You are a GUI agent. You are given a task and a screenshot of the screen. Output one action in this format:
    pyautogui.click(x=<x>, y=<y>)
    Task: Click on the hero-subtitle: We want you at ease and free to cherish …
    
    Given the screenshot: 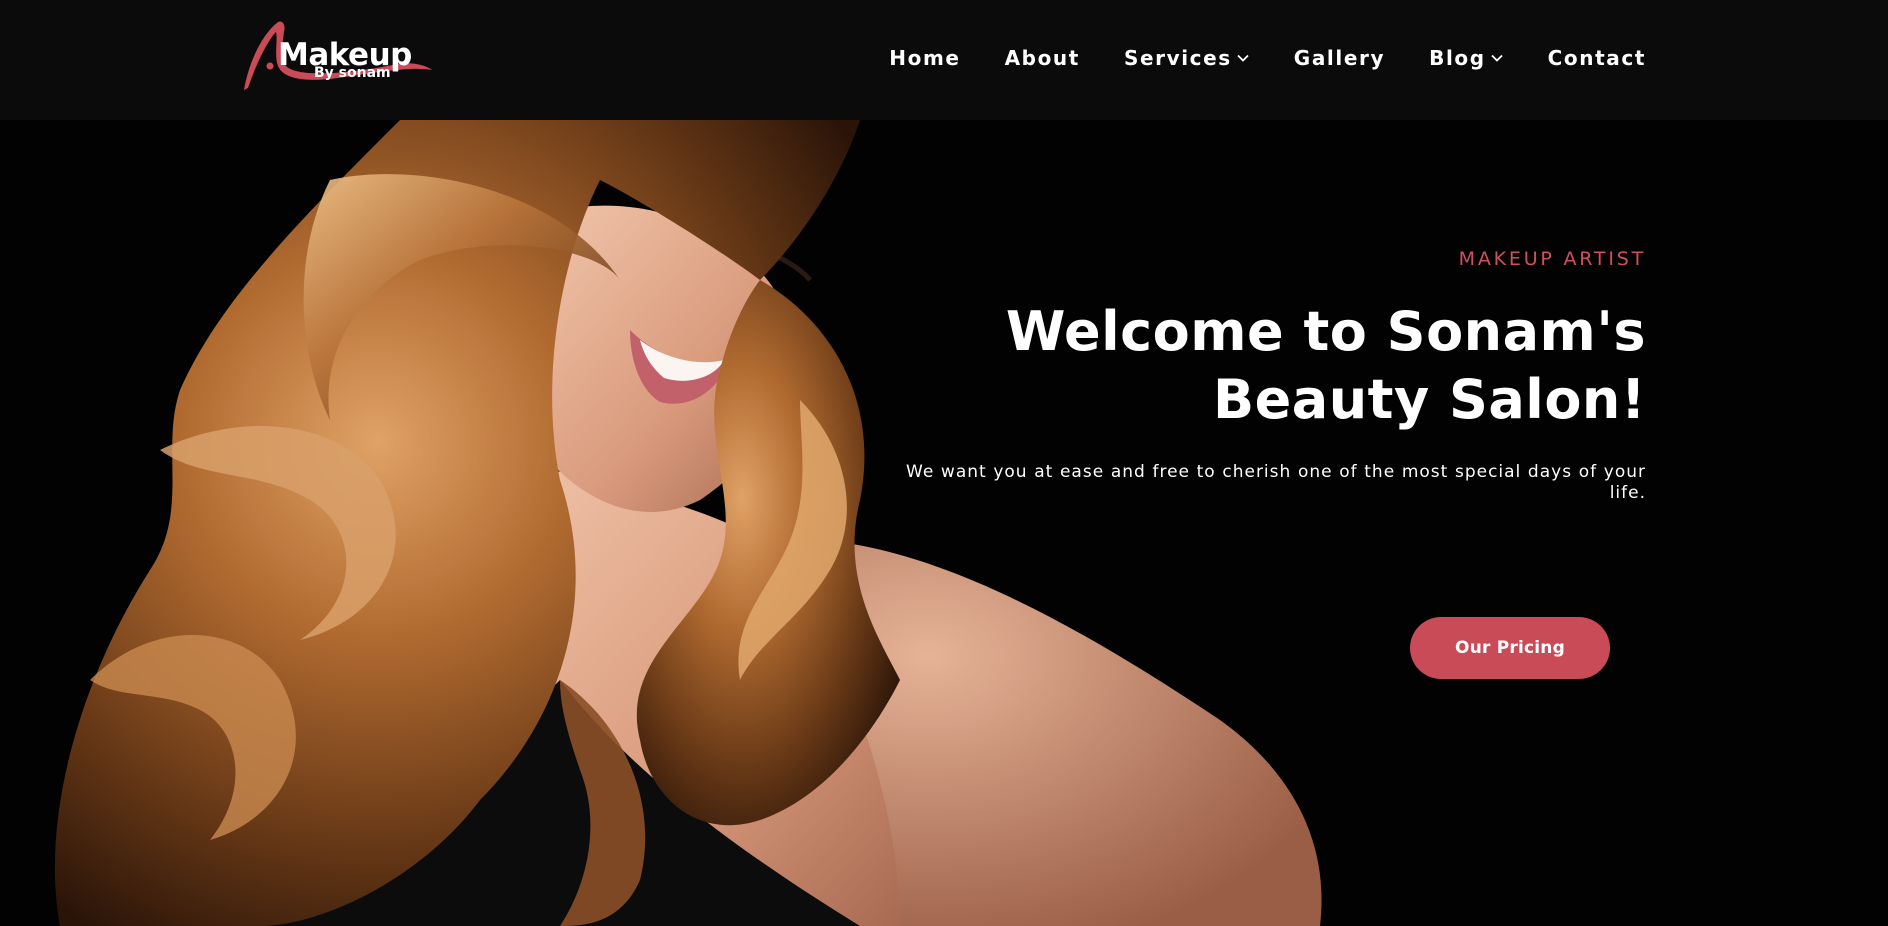 What is the action you would take?
    pyautogui.click(x=1276, y=482)
    